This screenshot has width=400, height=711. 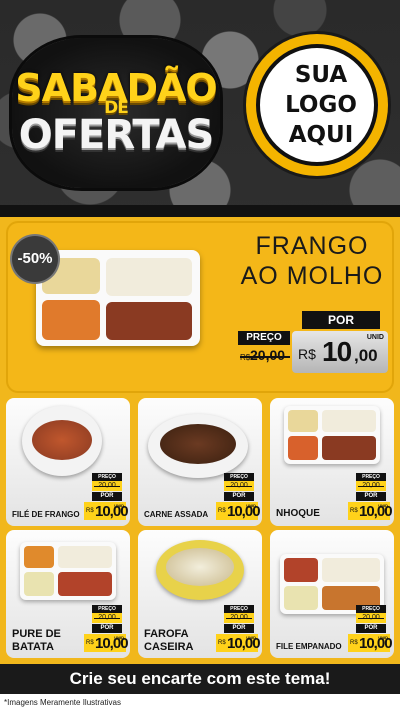 I want to click on logo-text-2: LOGO, so click(x=321, y=105).